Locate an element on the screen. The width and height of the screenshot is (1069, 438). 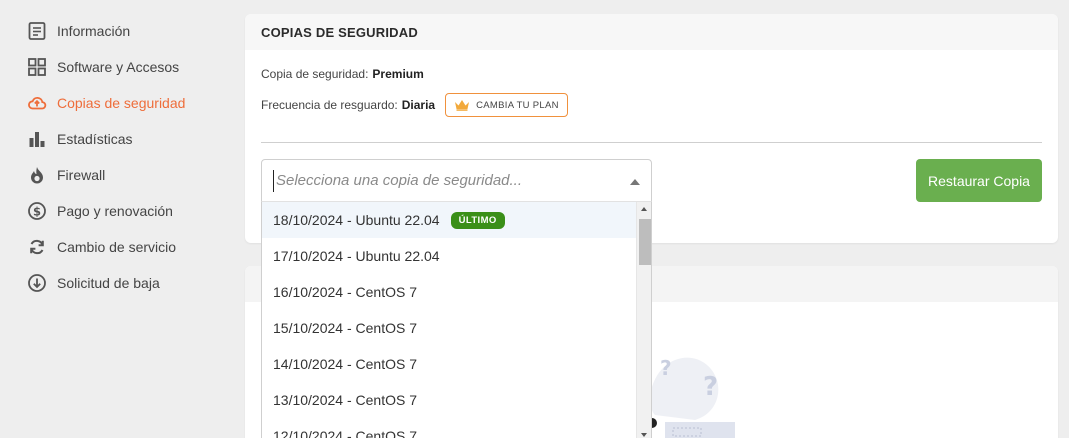
change-plan-button: CAMBIA TU PLAN is located at coordinates (506, 105).